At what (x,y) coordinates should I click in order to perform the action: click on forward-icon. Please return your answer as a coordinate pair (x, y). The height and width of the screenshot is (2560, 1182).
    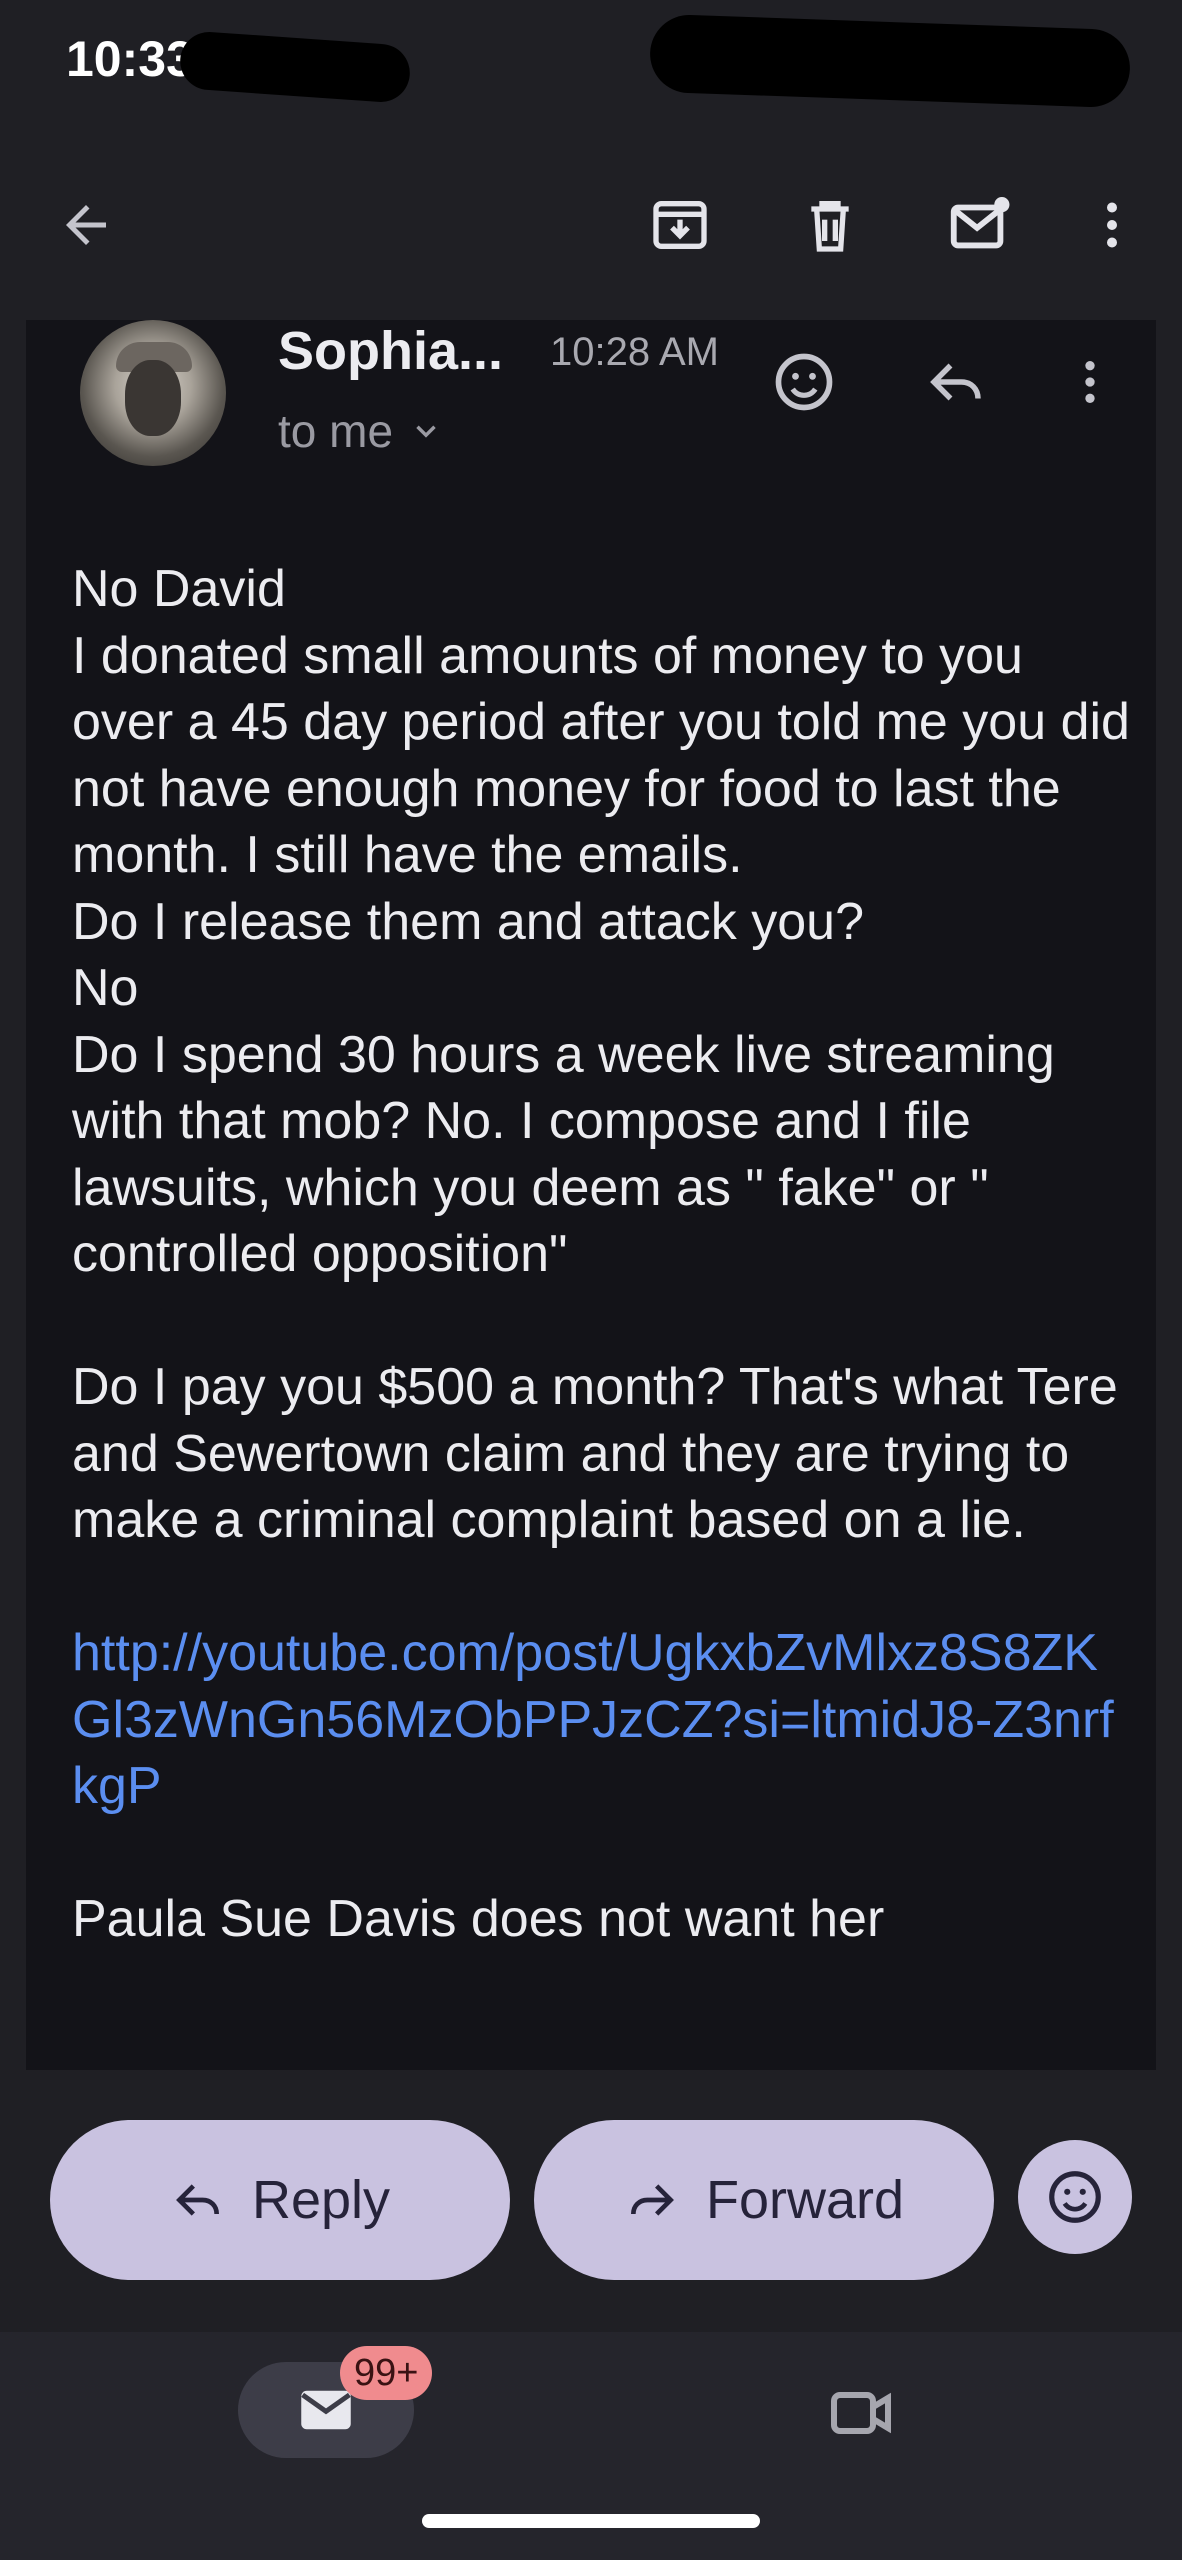
    Looking at the image, I should click on (652, 2200).